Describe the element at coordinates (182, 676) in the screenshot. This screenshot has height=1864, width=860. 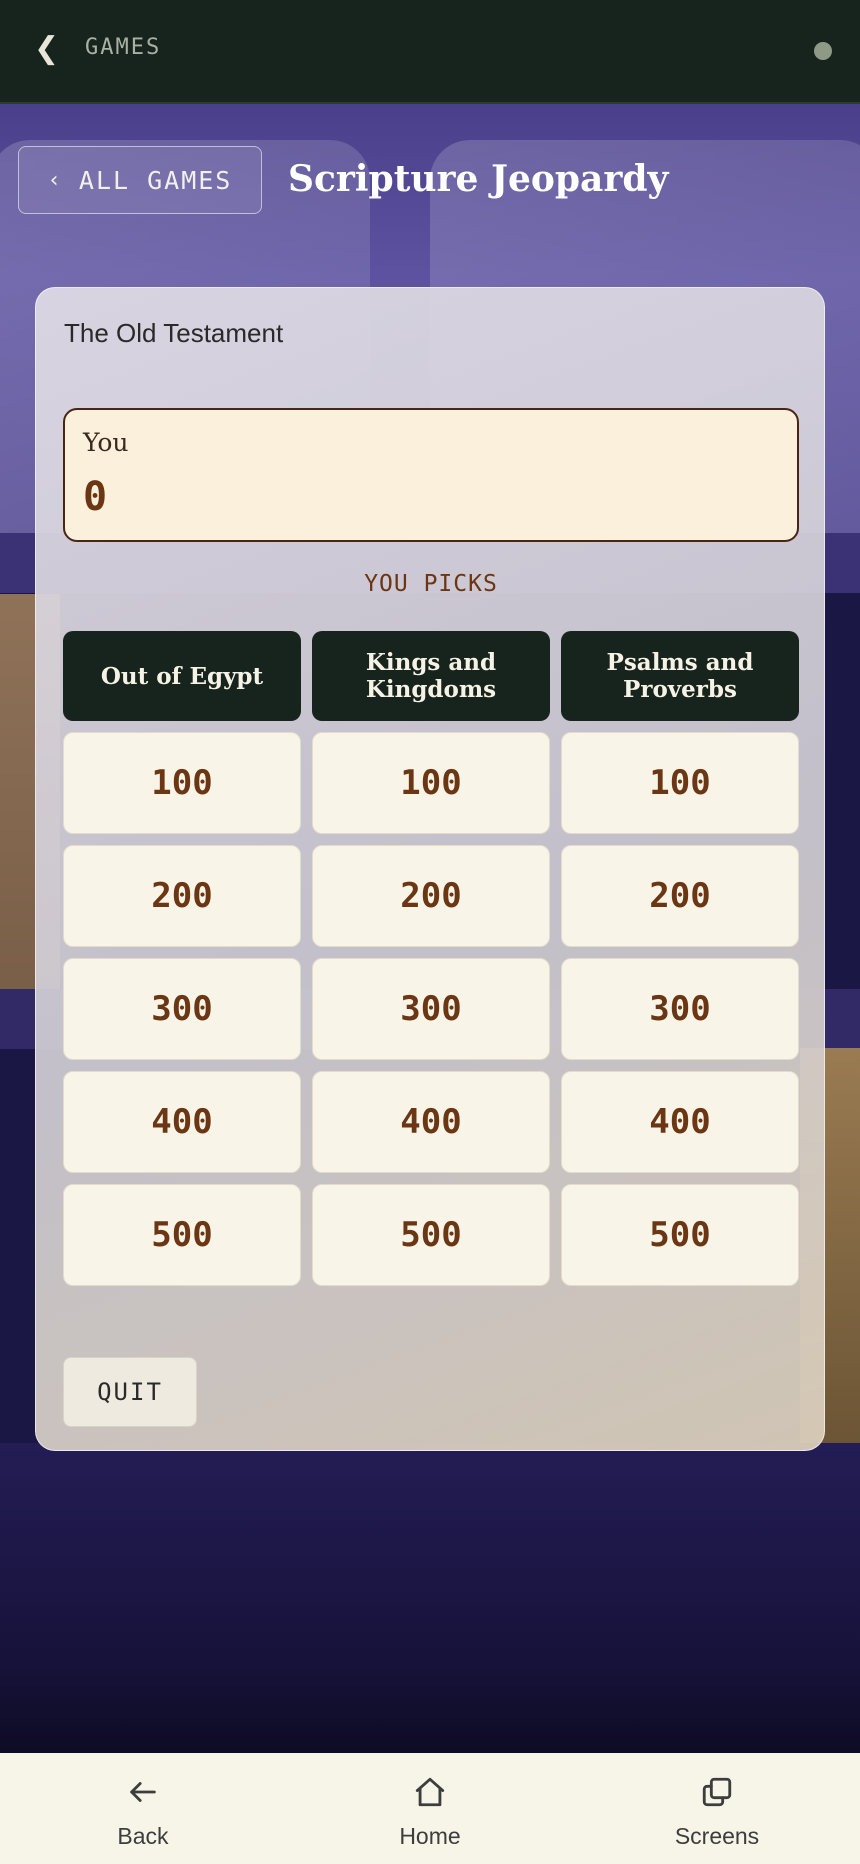
I see `category-header: Out of Egypt` at that location.